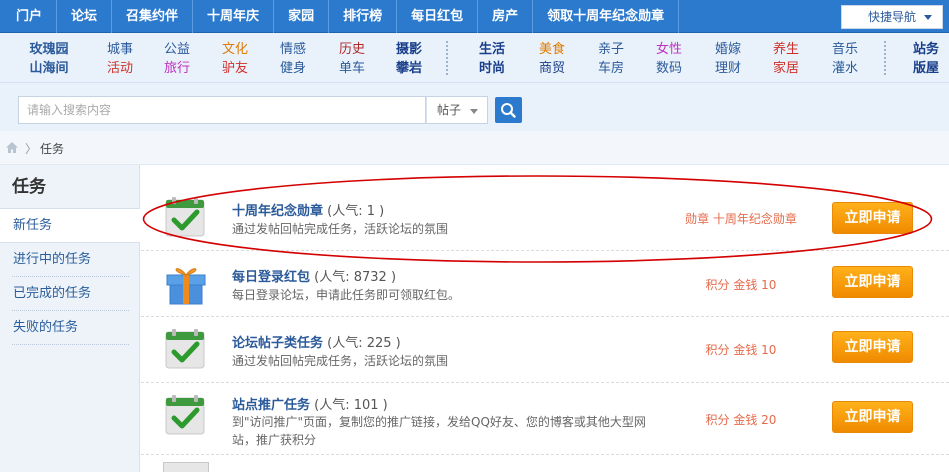 Image resolution: width=949 pixels, height=472 pixels. What do you see at coordinates (409, 68) in the screenshot?
I see `category-link: 攀岩` at bounding box center [409, 68].